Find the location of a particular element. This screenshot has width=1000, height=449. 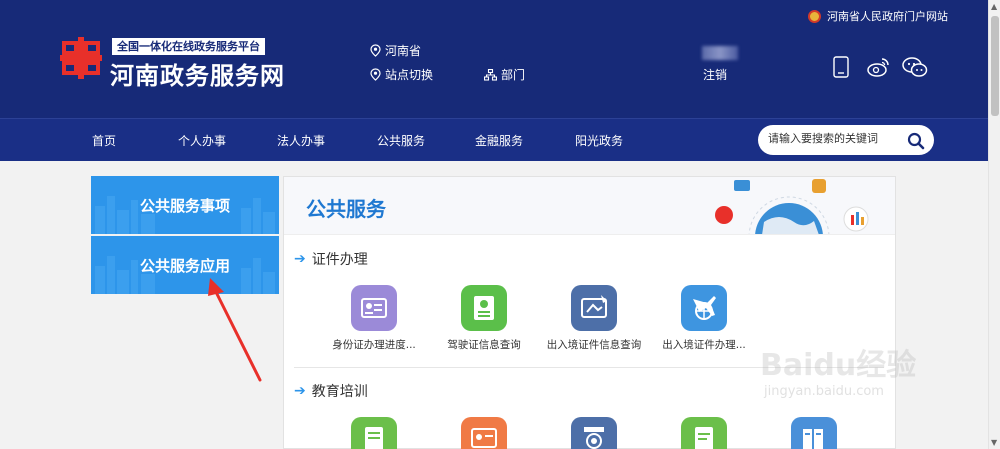

tab-public-service-items-label: 公共服务事项 is located at coordinates (185, 205).